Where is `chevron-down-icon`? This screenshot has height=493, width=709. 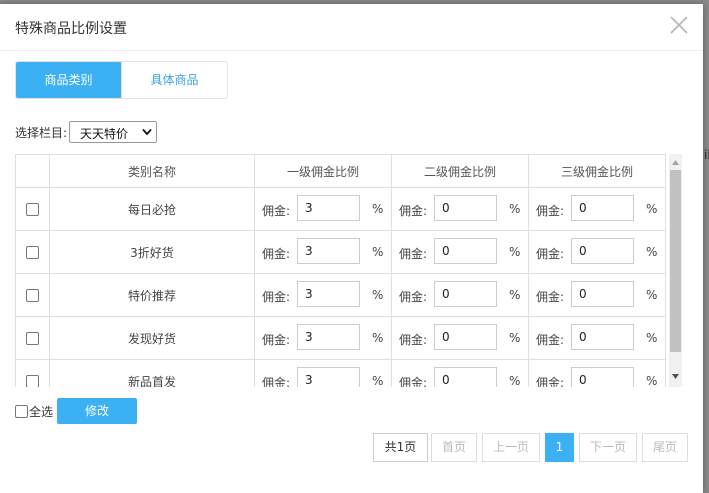
chevron-down-icon is located at coordinates (147, 132).